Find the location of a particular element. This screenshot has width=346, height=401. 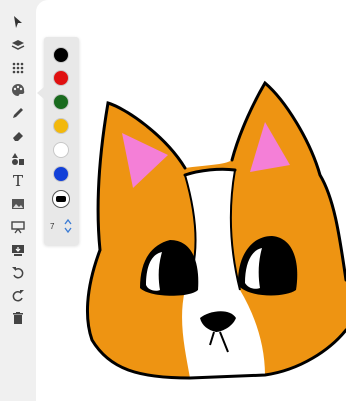

color-swatch-white is located at coordinates (61, 150).